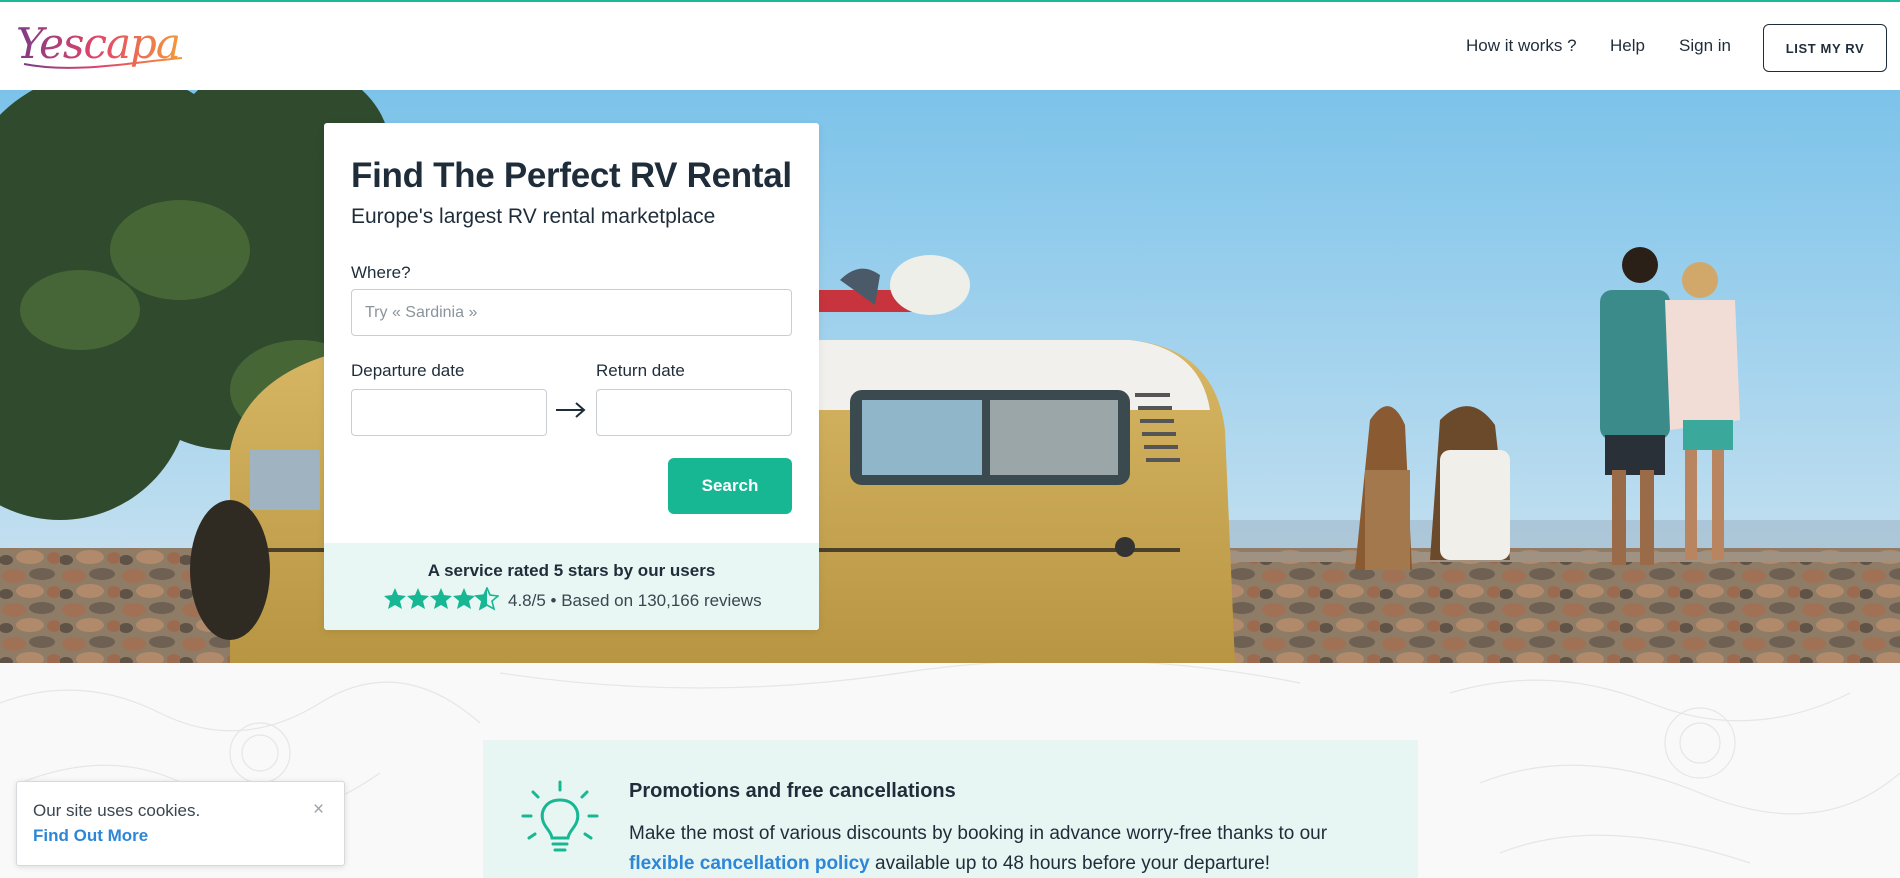  I want to click on cookie-text: Our site uses cookies., so click(117, 810).